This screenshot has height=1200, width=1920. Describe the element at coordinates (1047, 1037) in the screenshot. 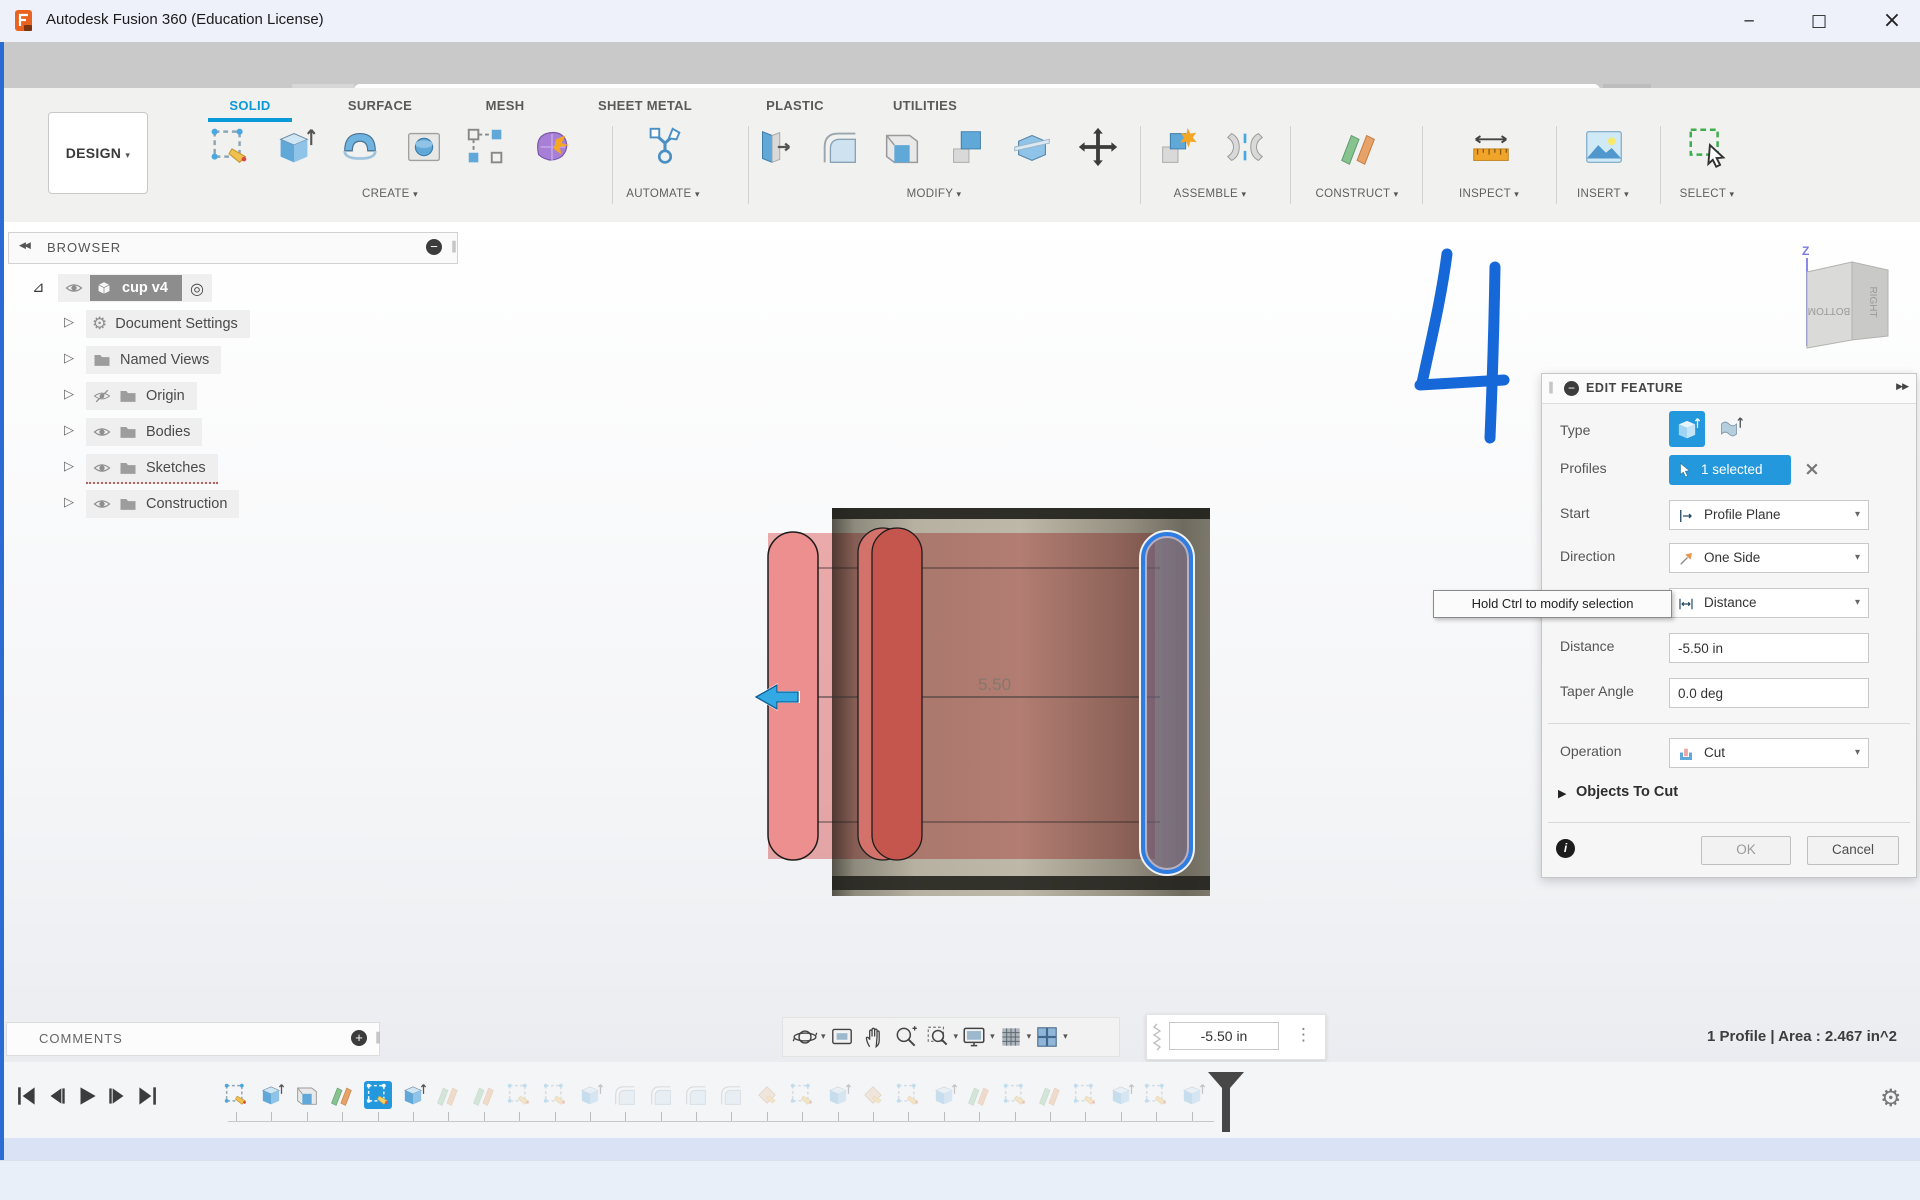

I see `viewports-icon` at that location.